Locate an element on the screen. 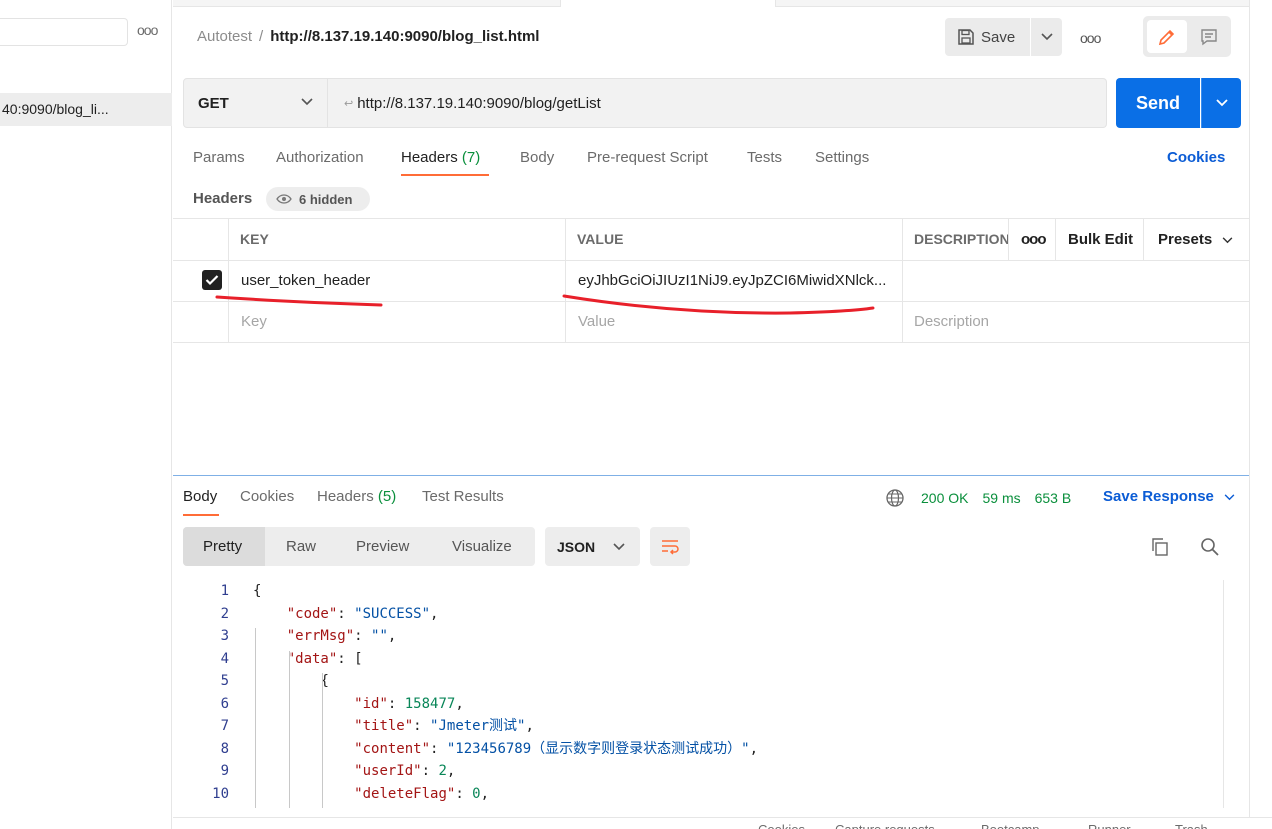 The width and height of the screenshot is (1272, 829). code-text: { is located at coordinates (257, 591).